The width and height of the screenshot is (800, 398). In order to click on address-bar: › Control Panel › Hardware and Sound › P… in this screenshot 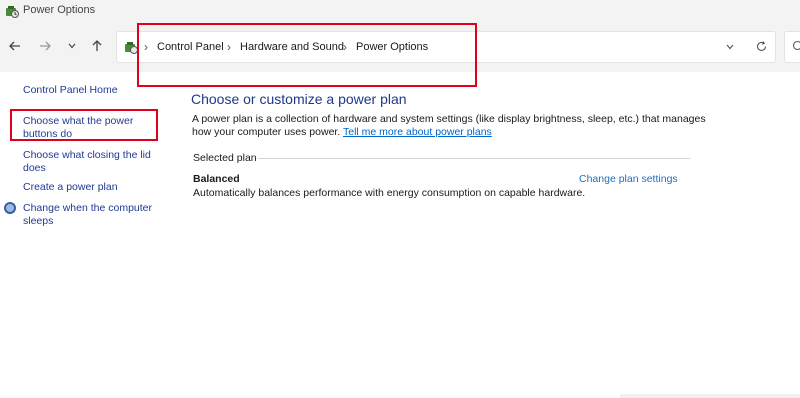, I will do `click(446, 47)`.